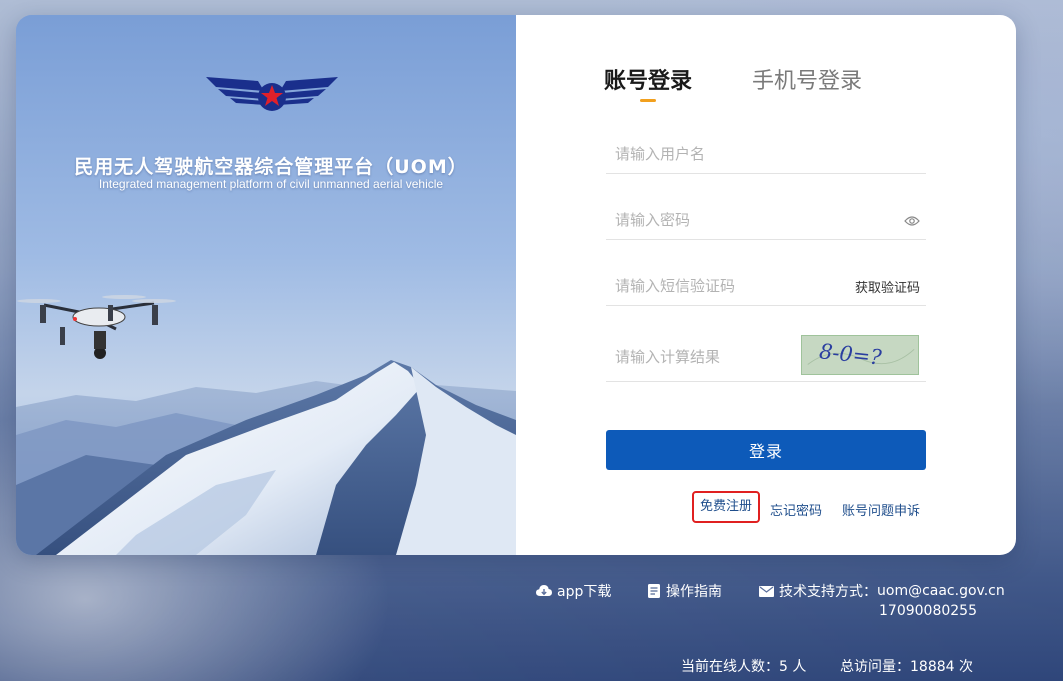 The image size is (1063, 681). I want to click on sms-field-wrapper: 获取验证码, so click(766, 285).